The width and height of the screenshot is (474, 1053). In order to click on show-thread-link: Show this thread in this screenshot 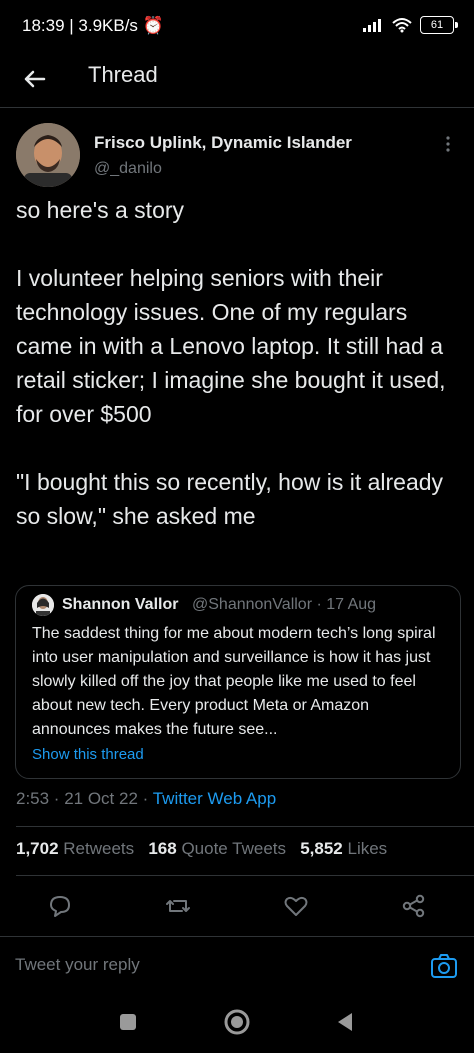, I will do `click(88, 754)`.